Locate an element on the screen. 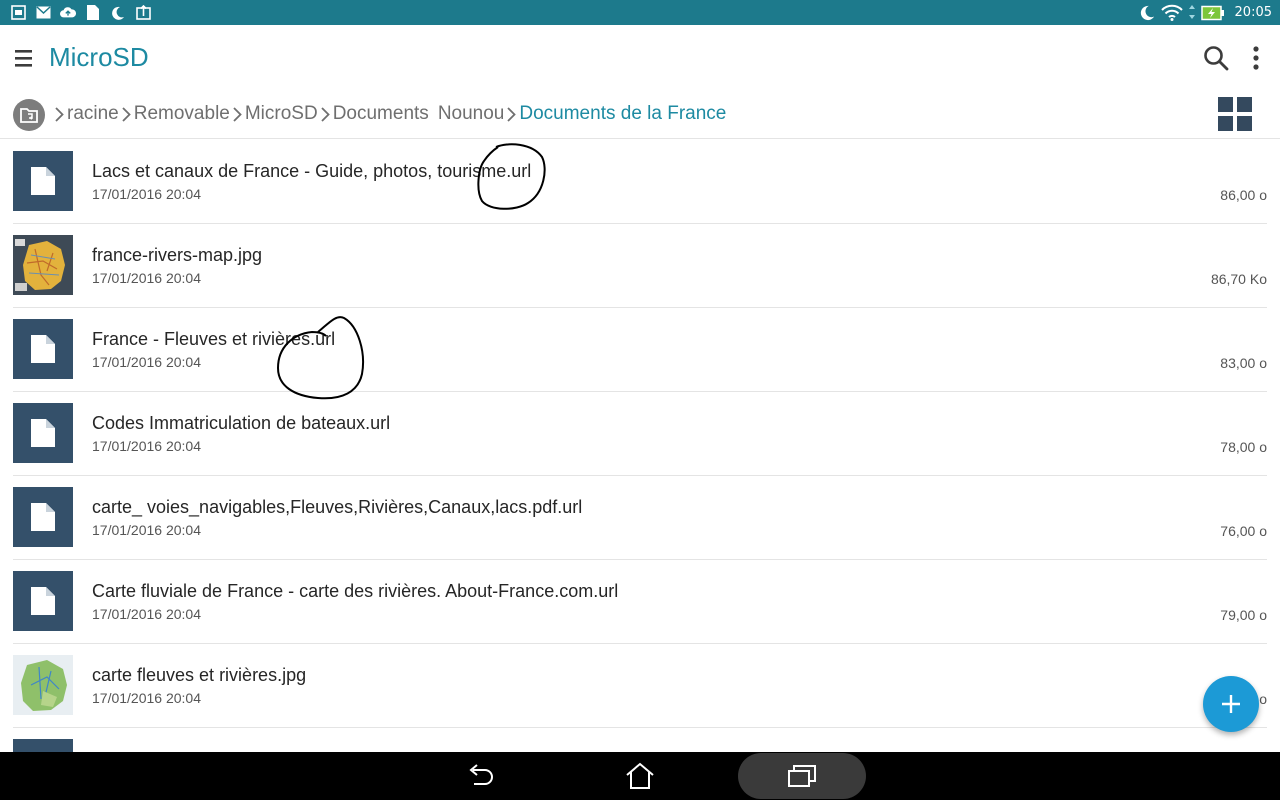 The height and width of the screenshot is (800, 1280). clock: 20:05 is located at coordinates (1253, 12).